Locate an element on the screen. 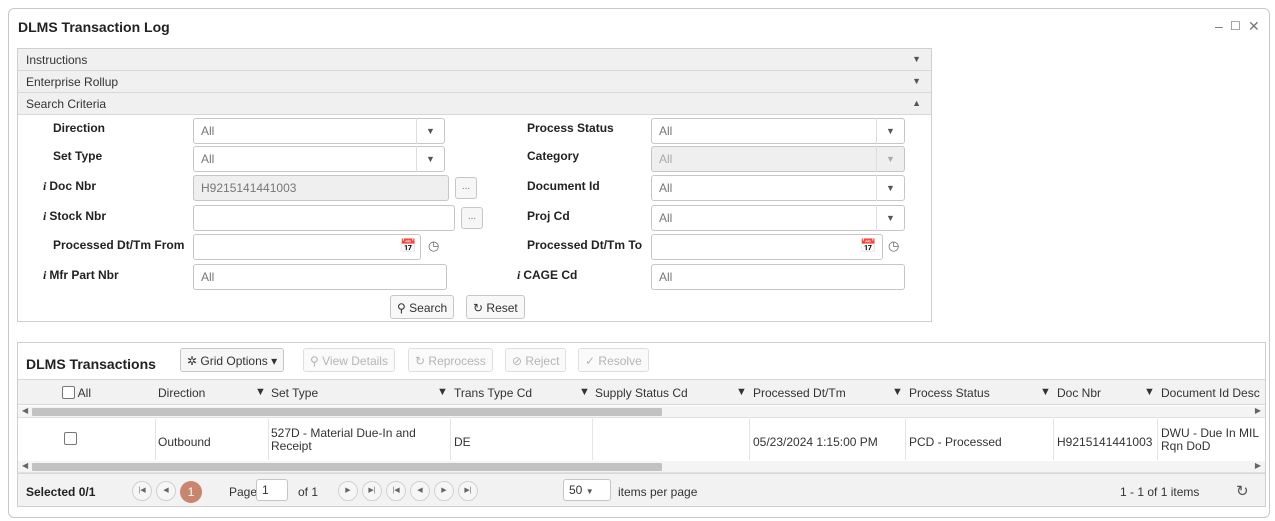 This screenshot has width=1275, height=521. column-trans-type-cd: Trans Type Cd is located at coordinates (493, 393).